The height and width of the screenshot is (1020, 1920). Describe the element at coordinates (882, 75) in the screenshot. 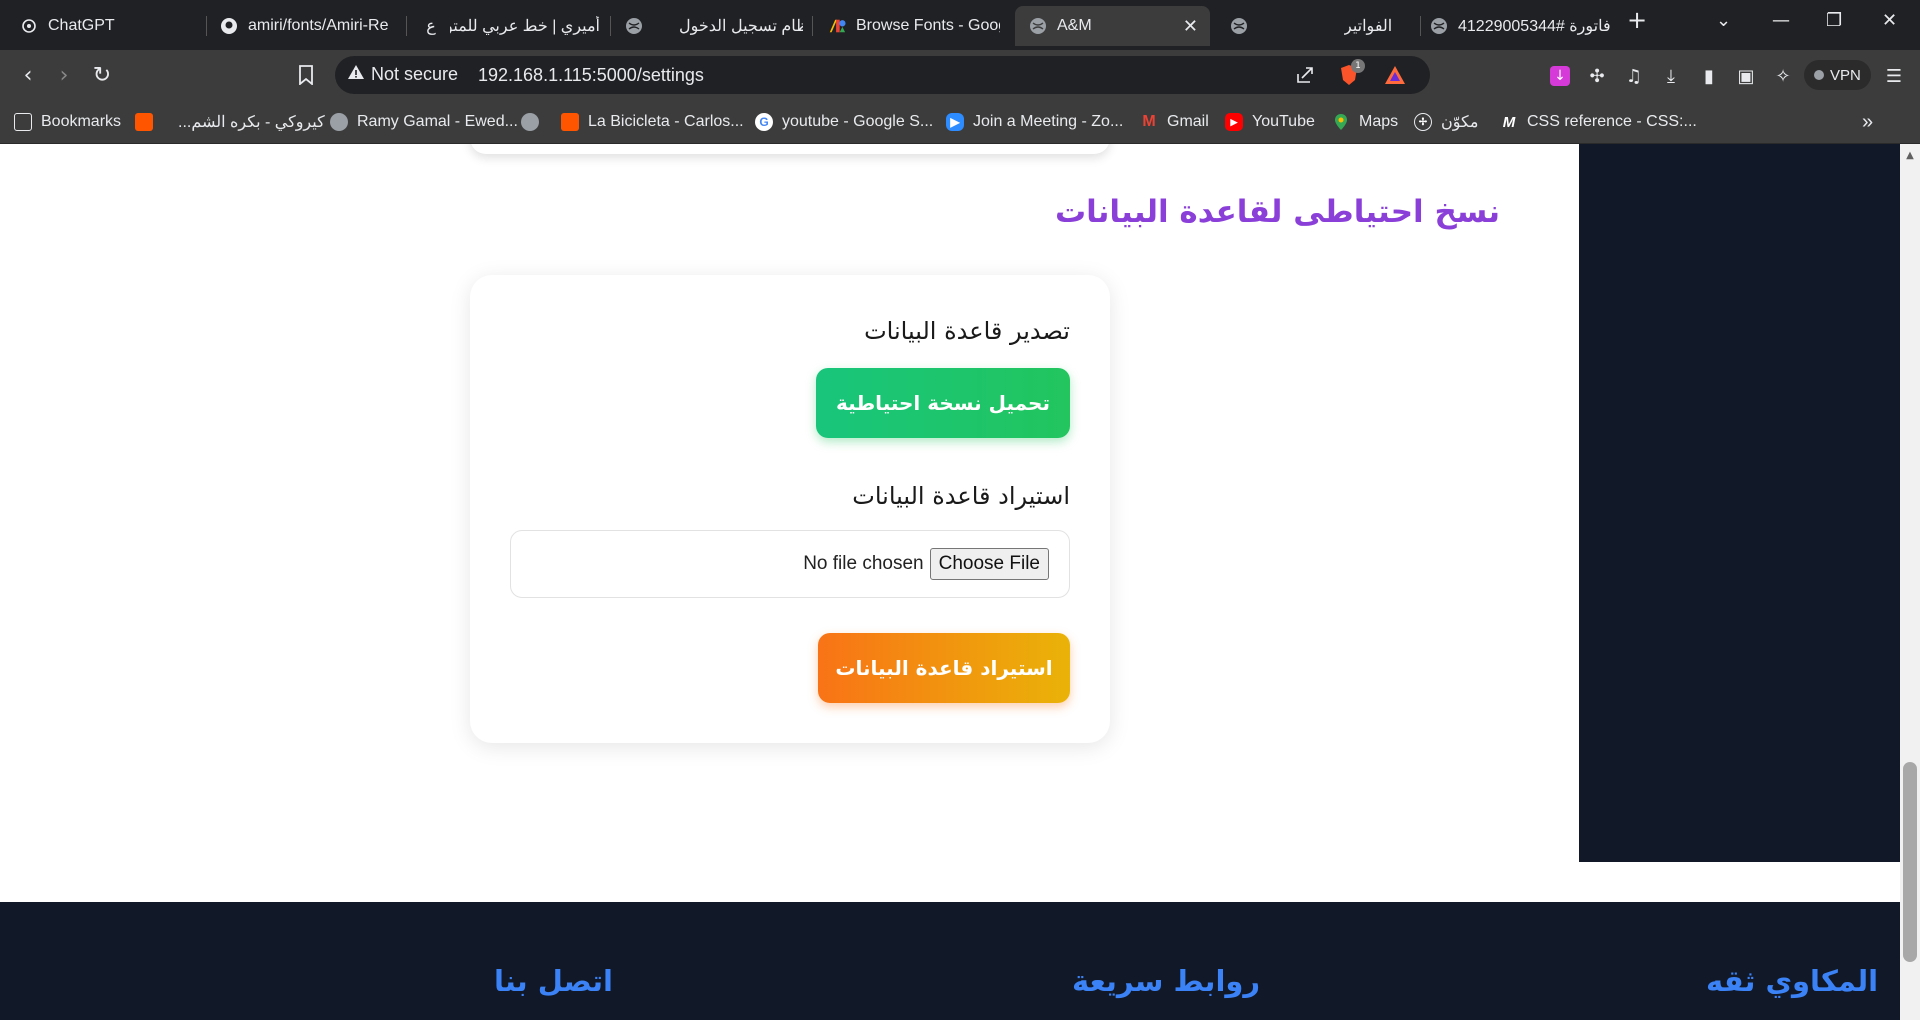

I see `address-bar: Not secure 192.168.1.115:5000/settings 1` at that location.